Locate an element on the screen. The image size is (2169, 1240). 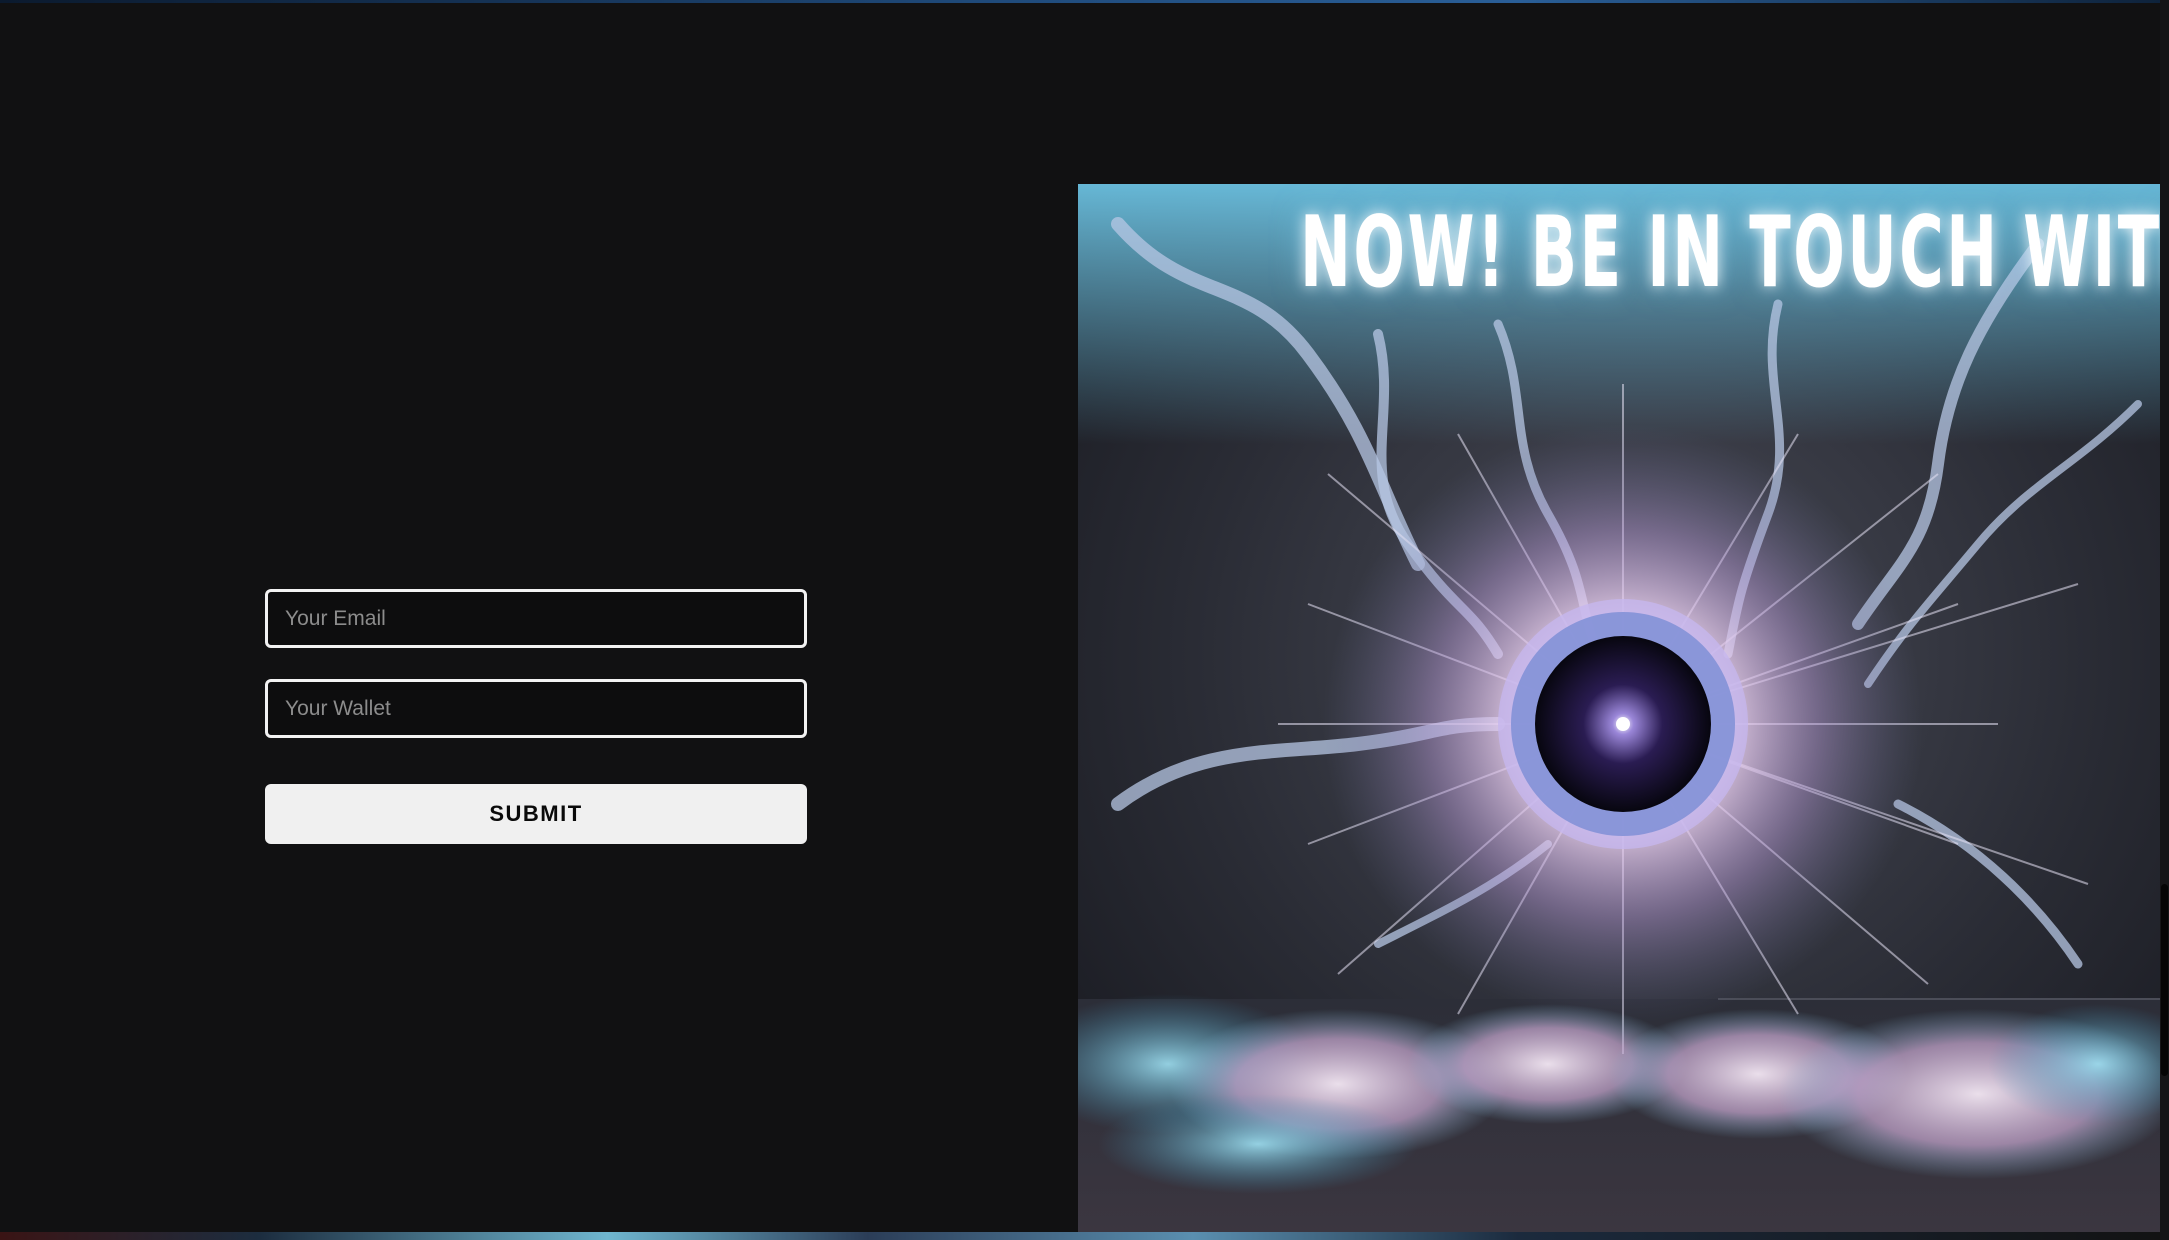
headline: NOW! BE IN TOUCH WITH US is located at coordinates (1730, 253).